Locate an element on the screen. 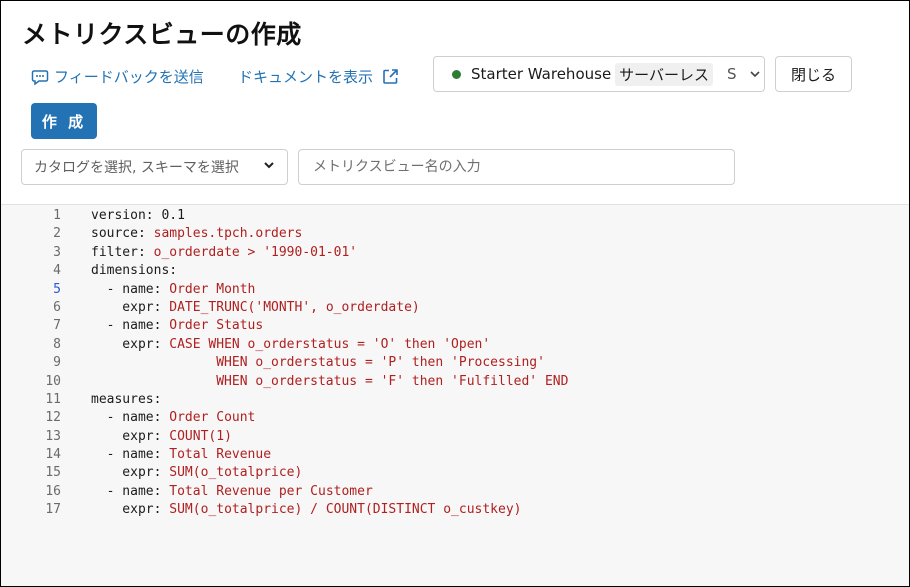 Image resolution: width=910 pixels, height=587 pixels. warehouse-name: Starter Warehouse is located at coordinates (541, 74).